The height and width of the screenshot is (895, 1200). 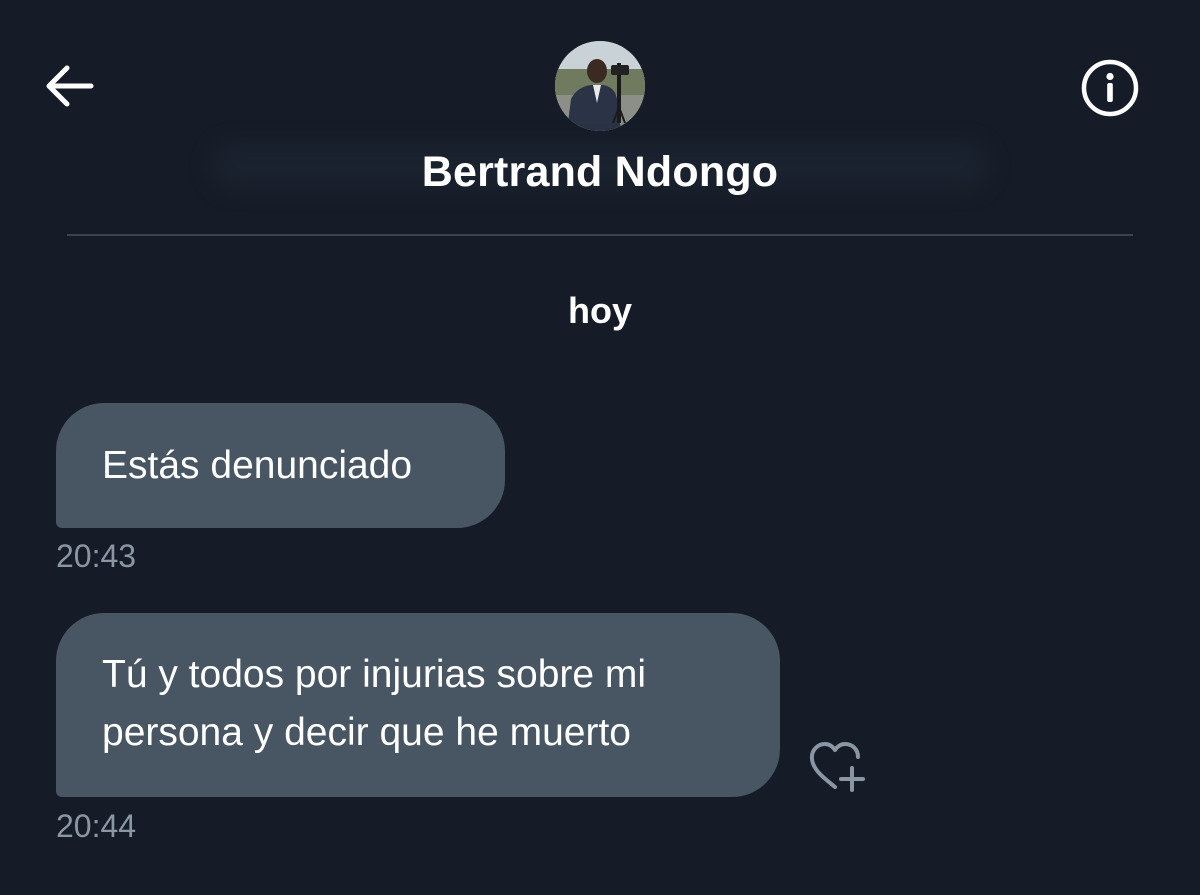 I want to click on message-timestamp: 20:43, so click(x=96, y=556).